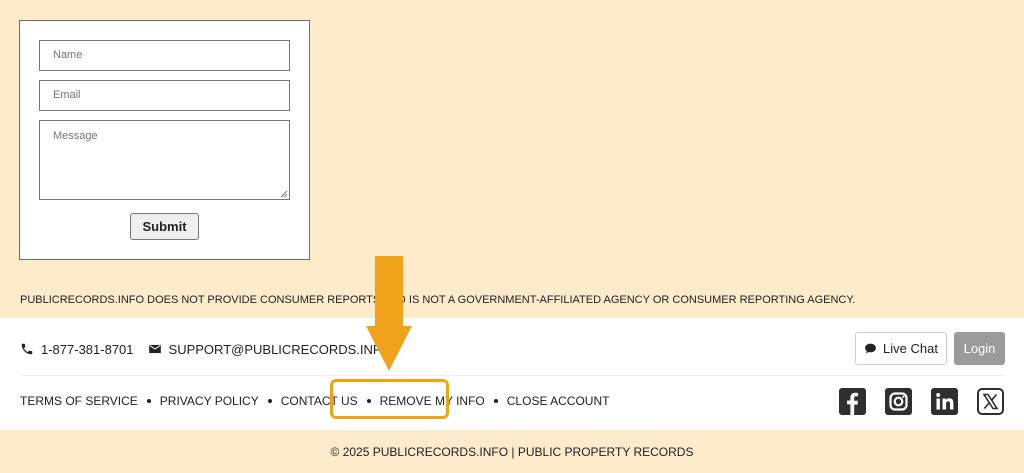 This screenshot has height=473, width=1024. I want to click on highlight-box, so click(389, 399).